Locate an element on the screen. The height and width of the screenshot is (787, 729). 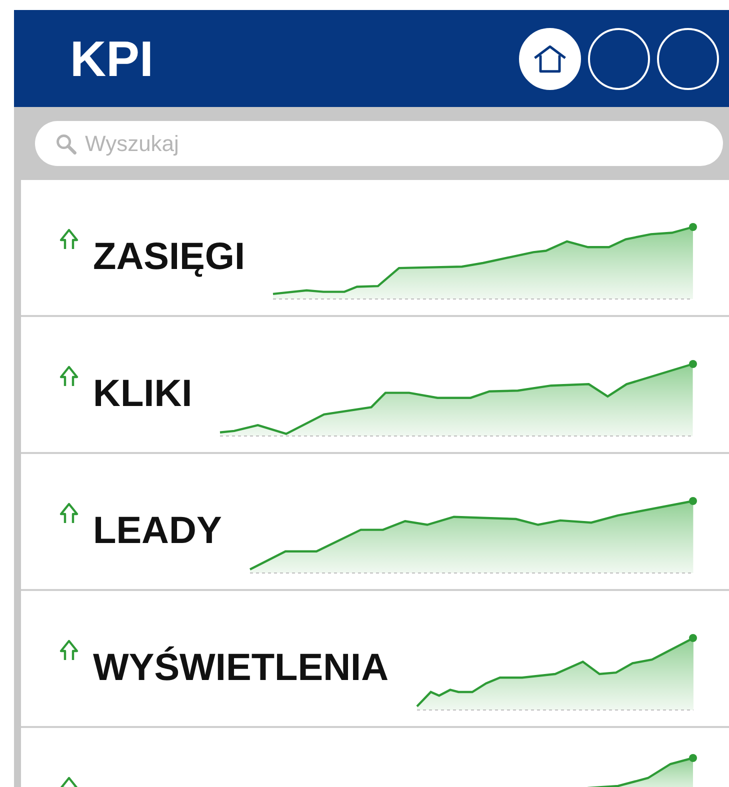
kpi-label: ZASIĘGI is located at coordinates (169, 257).